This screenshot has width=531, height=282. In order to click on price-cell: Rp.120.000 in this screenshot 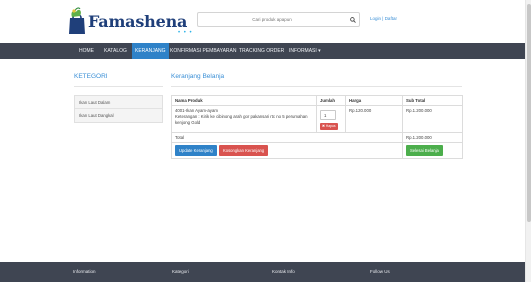, I will do `click(374, 119)`.